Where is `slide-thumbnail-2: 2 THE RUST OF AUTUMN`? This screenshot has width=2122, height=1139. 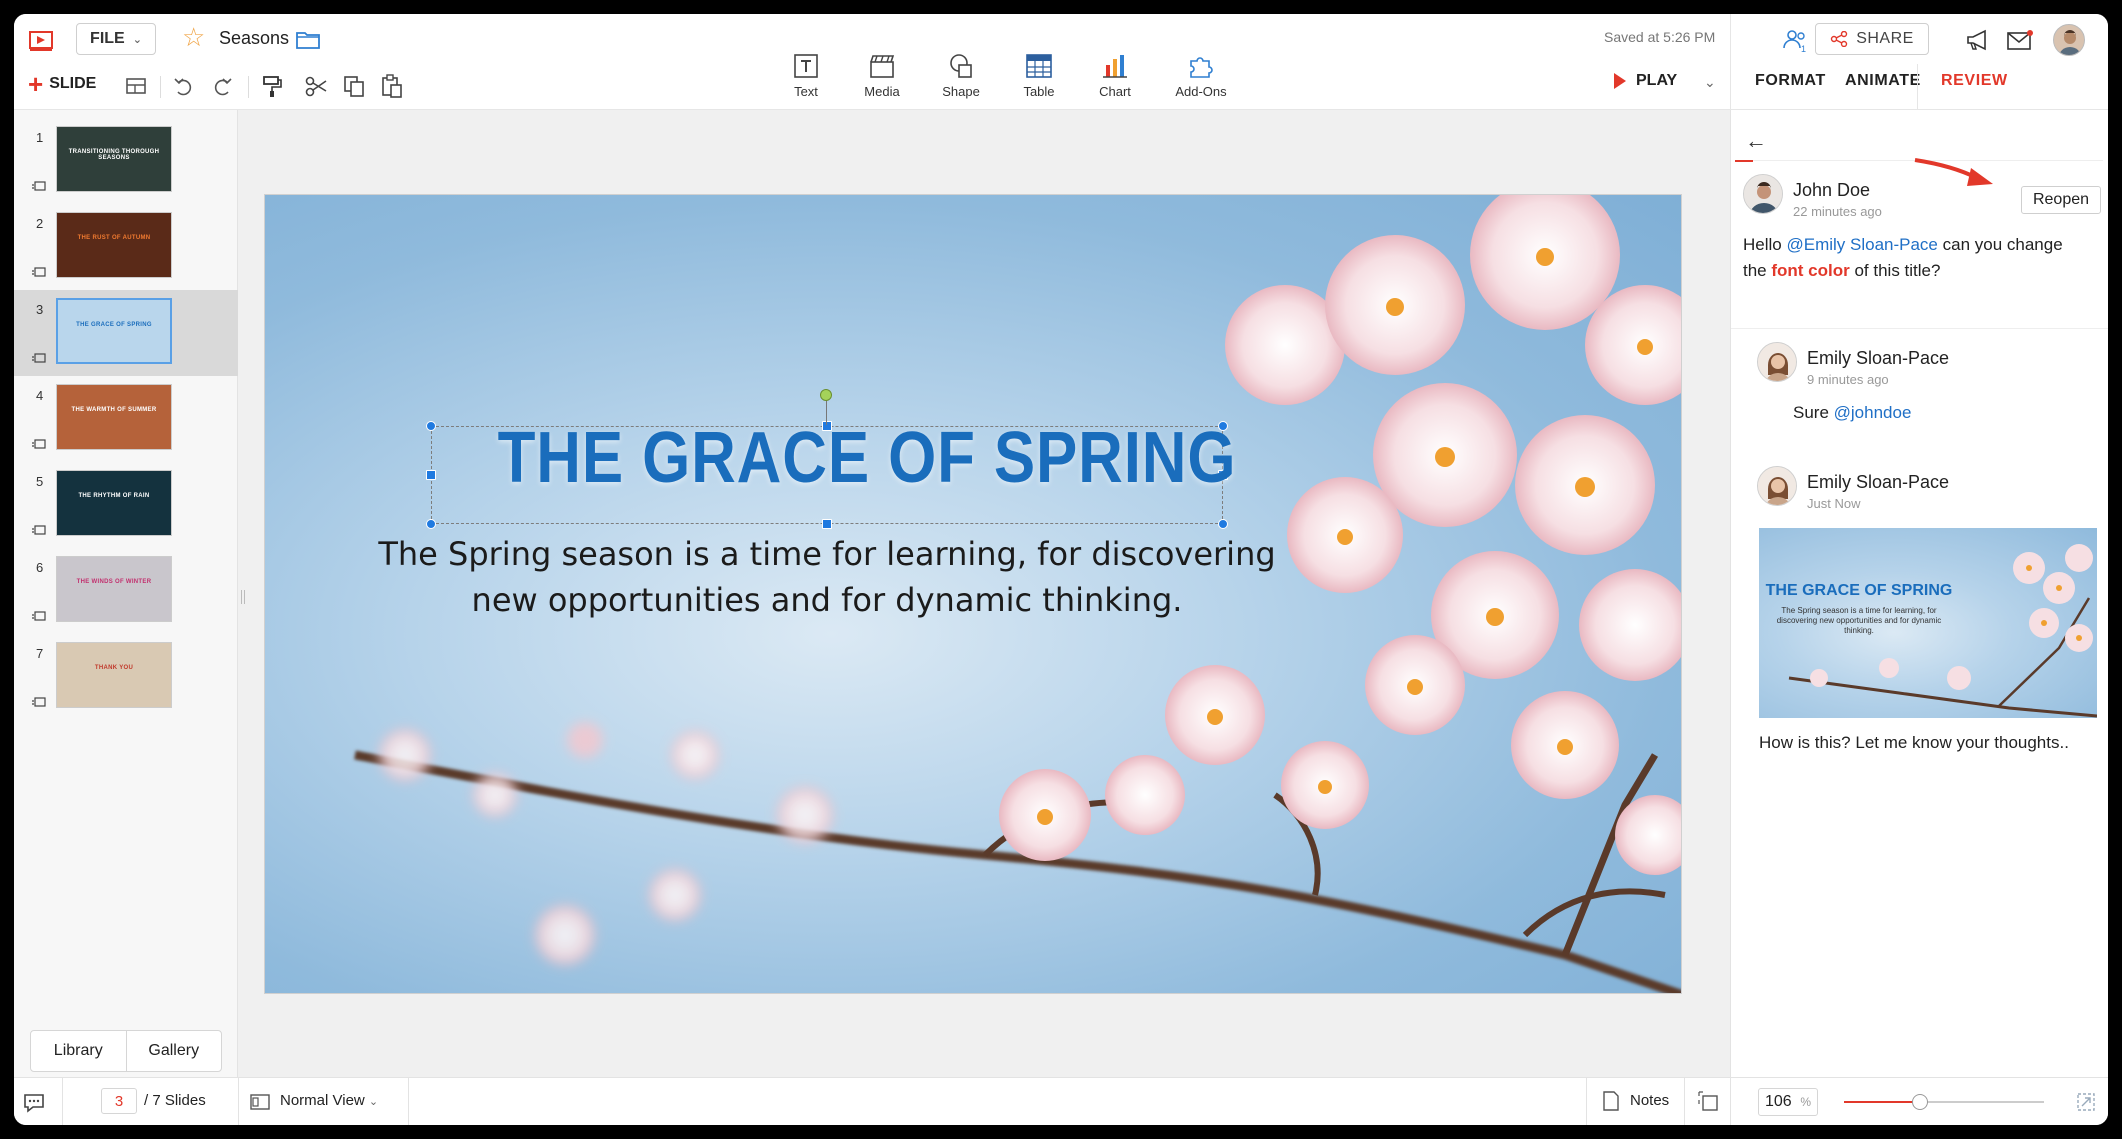
slide-thumbnail-2: 2 THE RUST OF AUTUMN is located at coordinates (126, 247).